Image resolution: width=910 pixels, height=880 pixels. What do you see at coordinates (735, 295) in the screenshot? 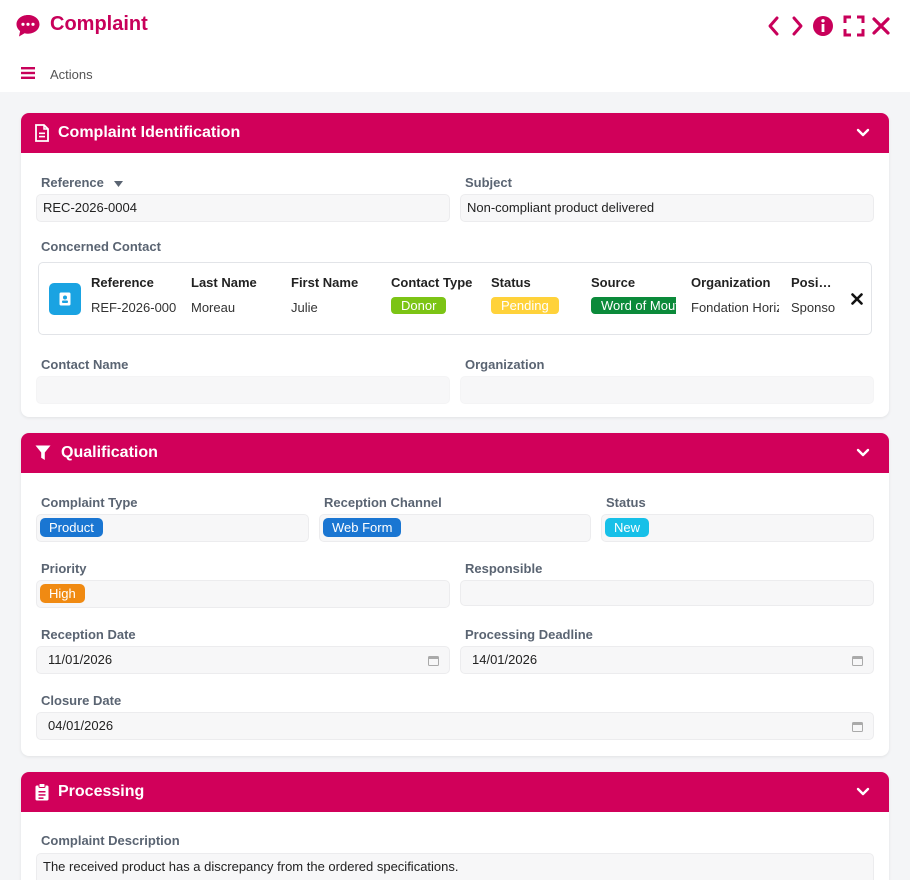
I see `contact-column-6: Organization Fondation Horizon` at bounding box center [735, 295].